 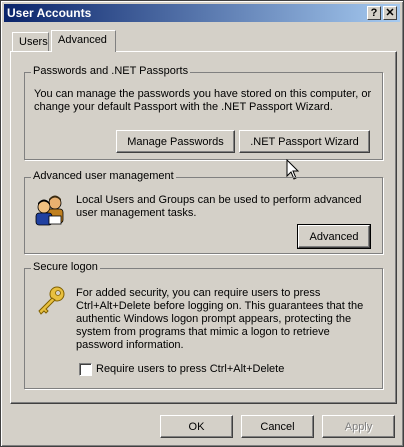 What do you see at coordinates (334, 236) in the screenshot?
I see `advanced-button: Advanced` at bounding box center [334, 236].